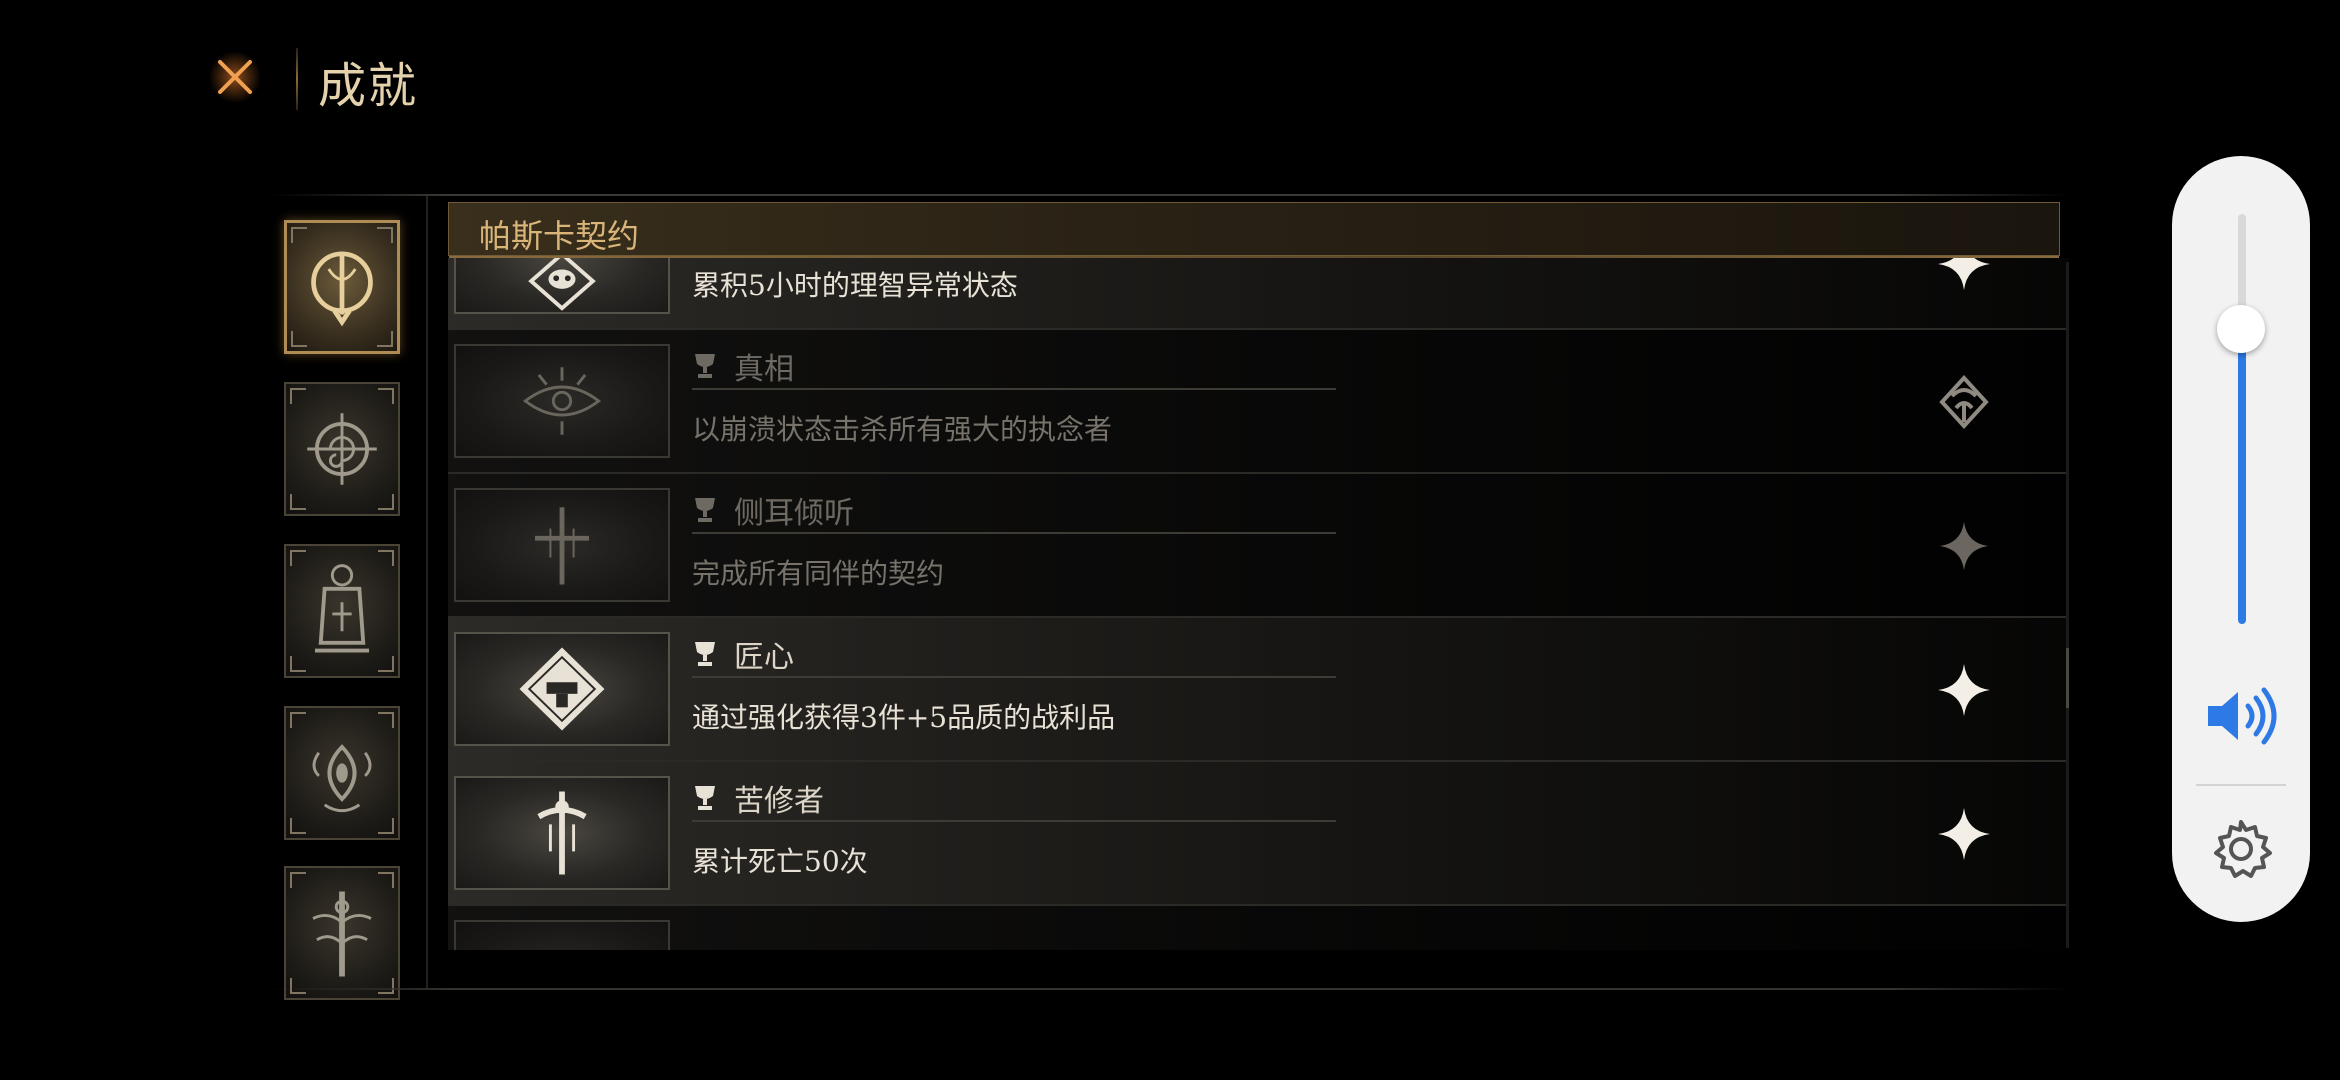 The width and height of the screenshot is (2340, 1080). I want to click on category-eye-sigil, so click(342, 773).